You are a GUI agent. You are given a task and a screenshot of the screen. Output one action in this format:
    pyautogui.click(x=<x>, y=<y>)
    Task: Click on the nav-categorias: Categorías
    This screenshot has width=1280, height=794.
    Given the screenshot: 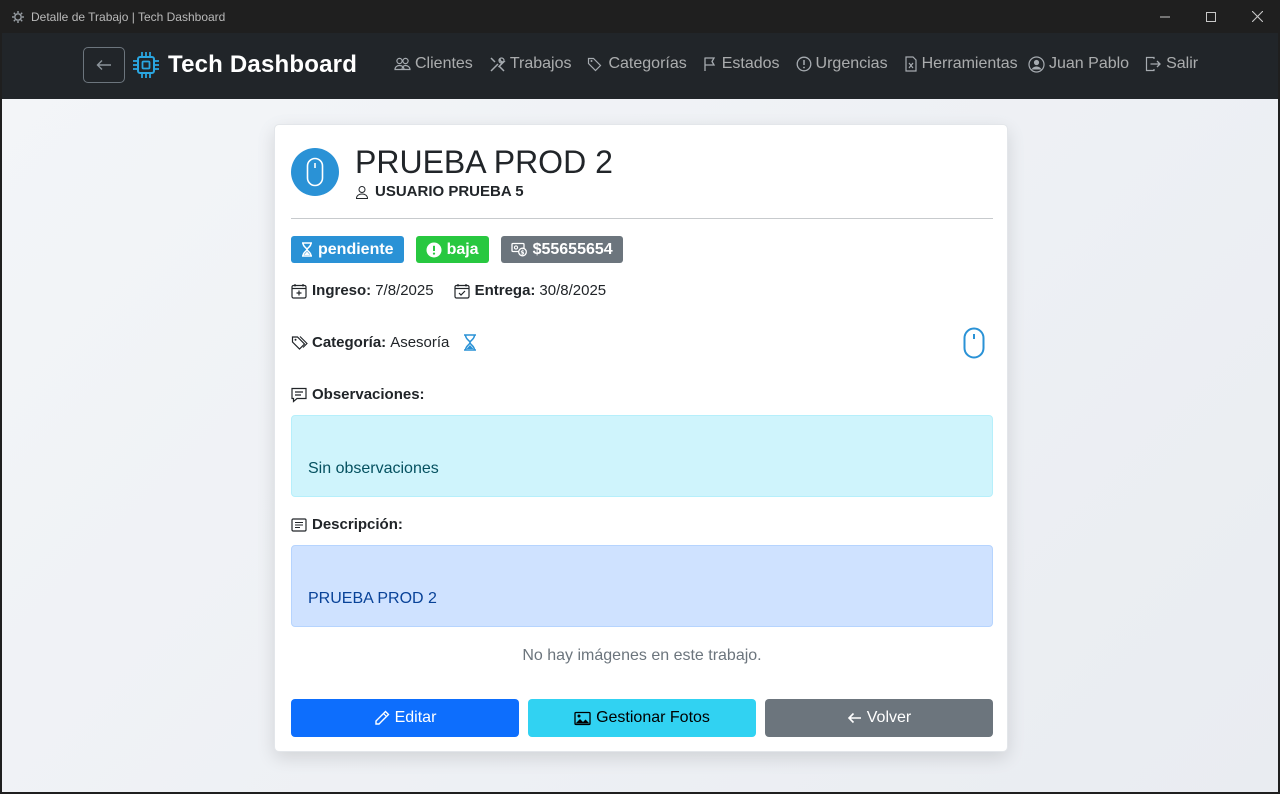 What is the action you would take?
    pyautogui.click(x=637, y=64)
    